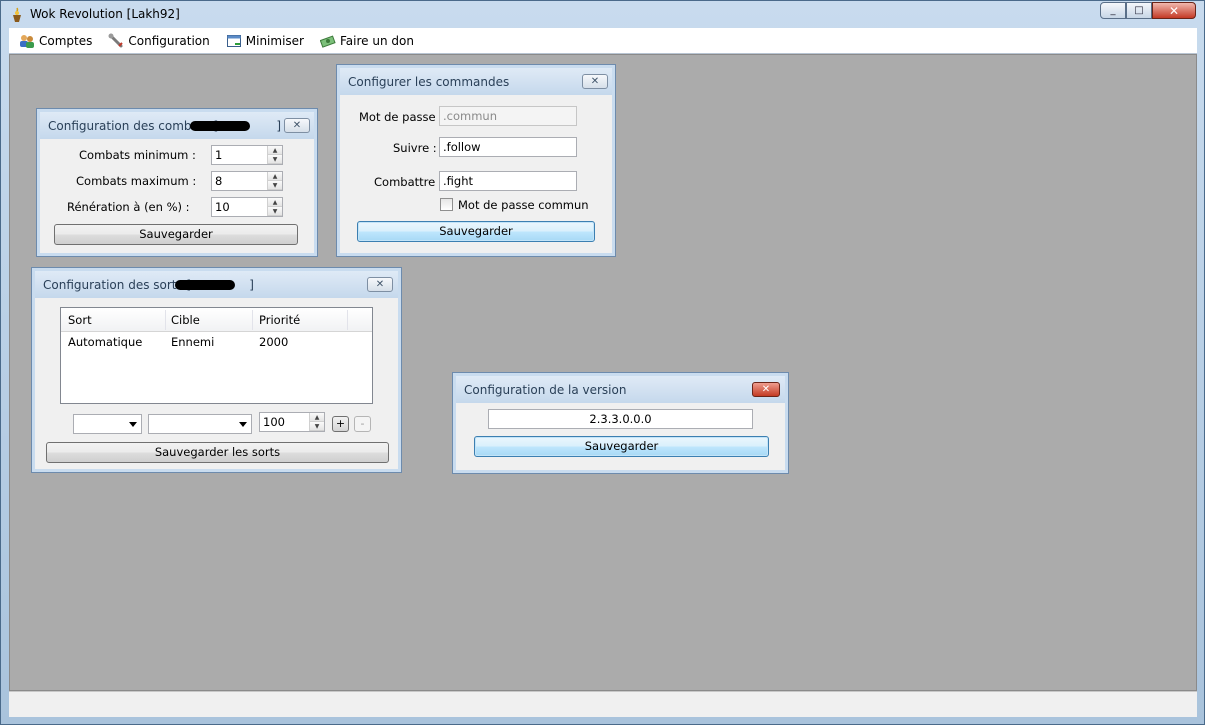 This screenshot has width=1205, height=725. I want to click on commandes-title-bar: Configurer les commandes ✕, so click(476, 81).